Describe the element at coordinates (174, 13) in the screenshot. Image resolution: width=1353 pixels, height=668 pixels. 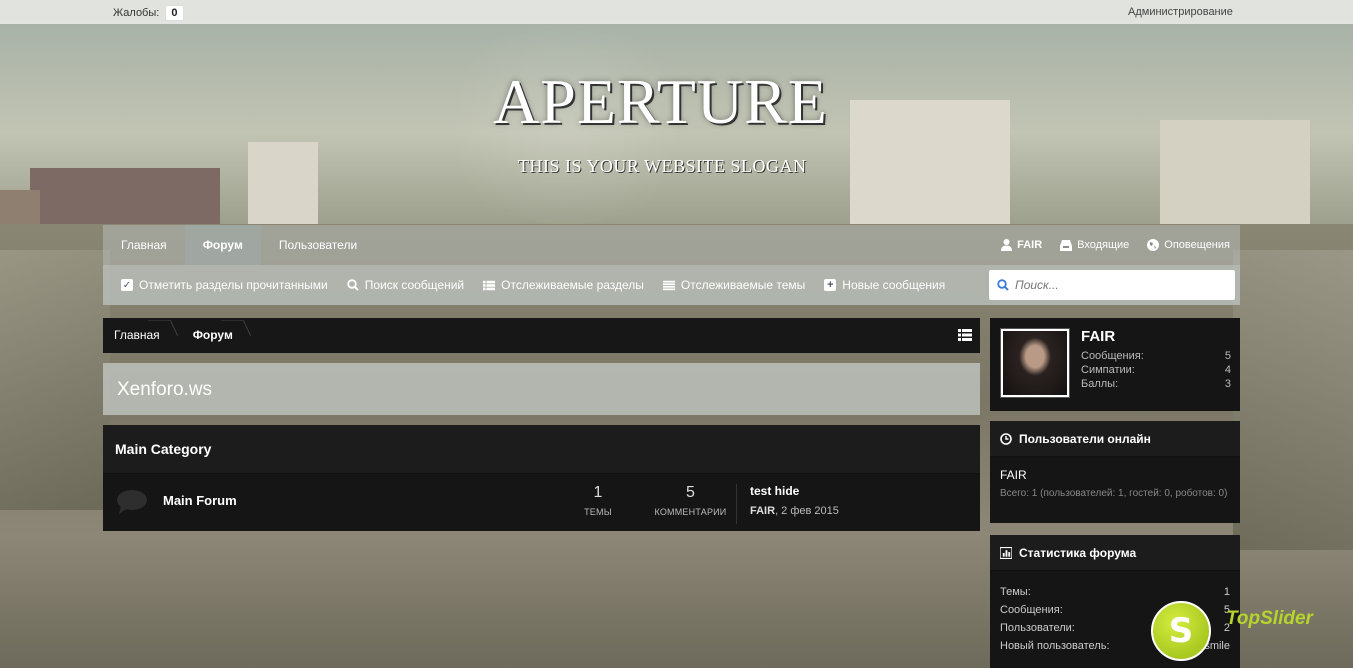
I see `complaints-count-badge: 0` at that location.